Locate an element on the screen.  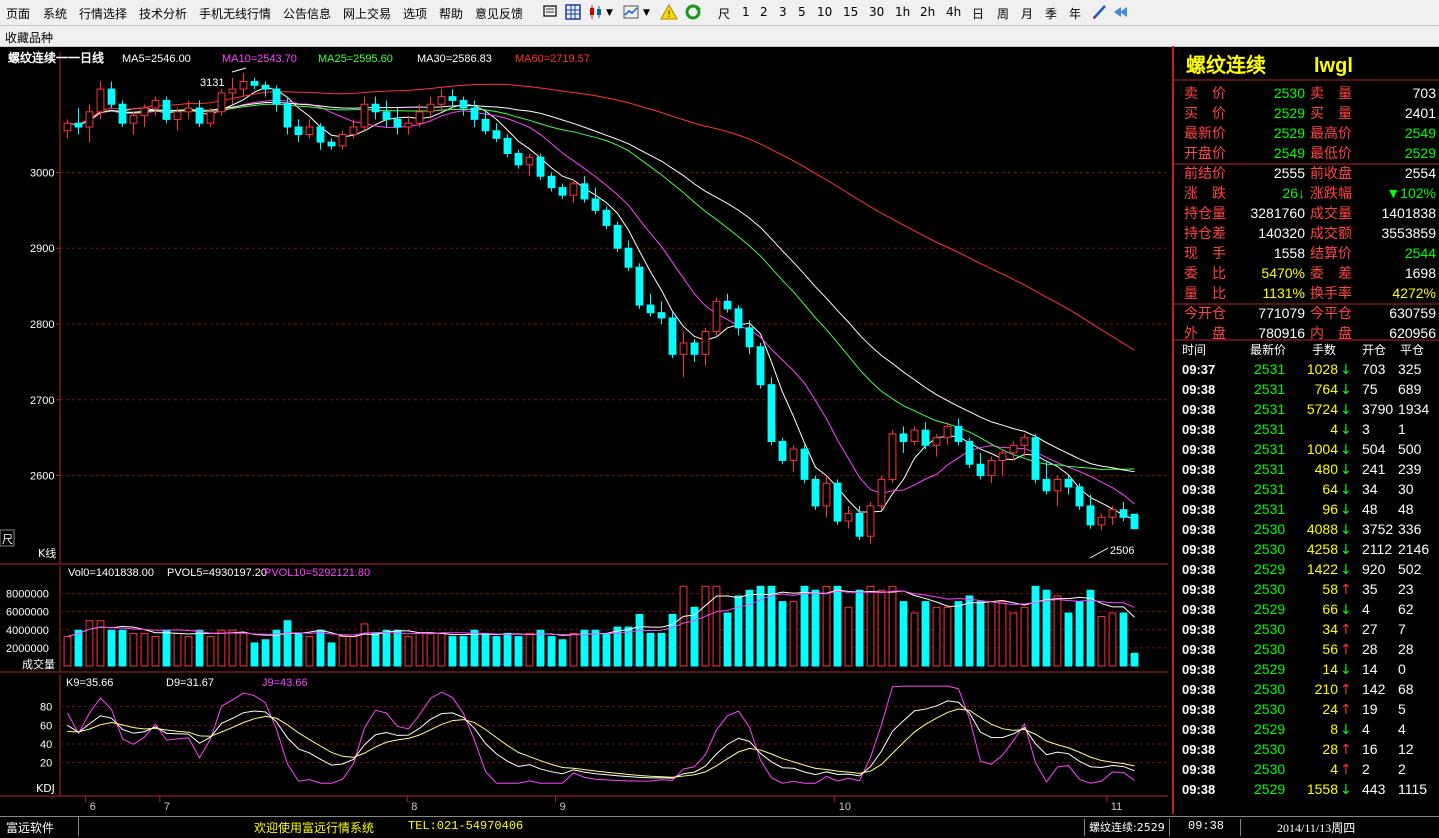
period-1h: 1h is located at coordinates (902, 12).